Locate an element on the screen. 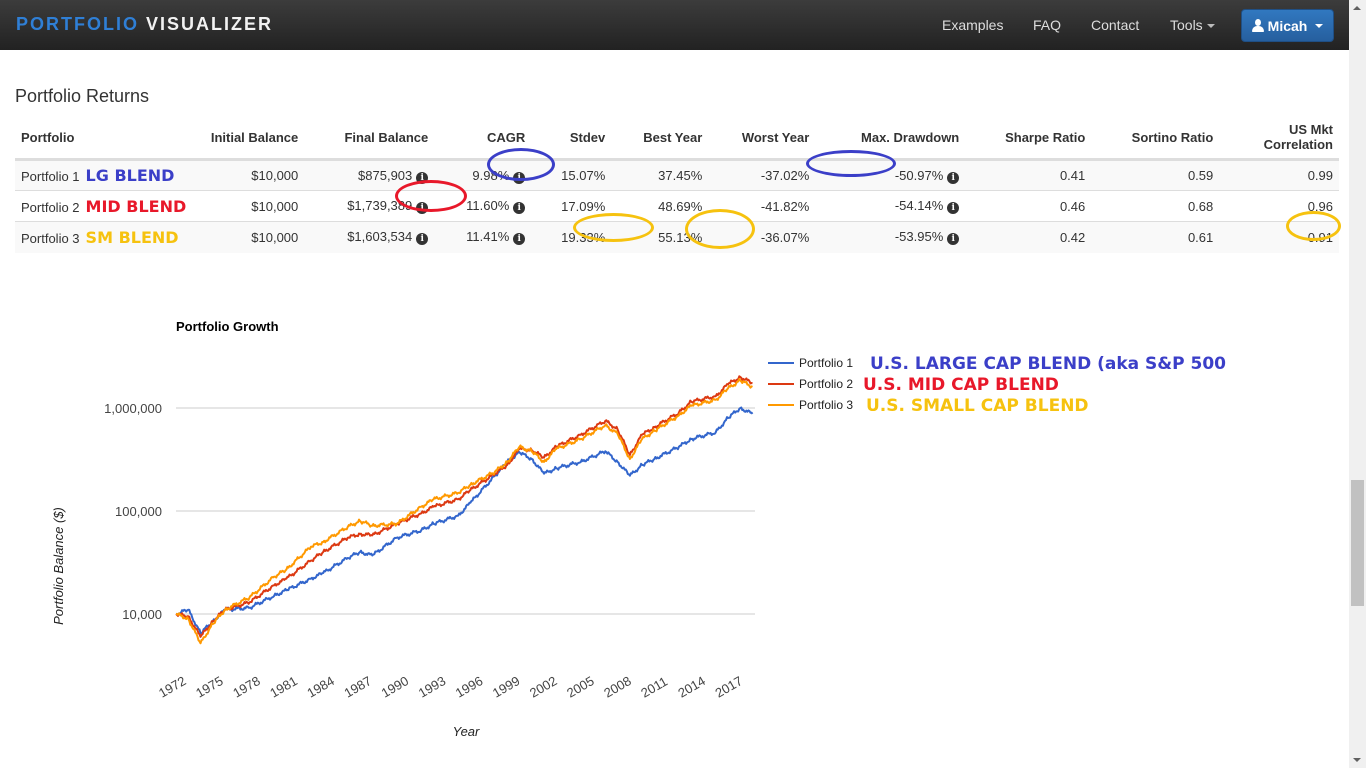  final-balance-value: $1,739,389 is located at coordinates (380, 205).